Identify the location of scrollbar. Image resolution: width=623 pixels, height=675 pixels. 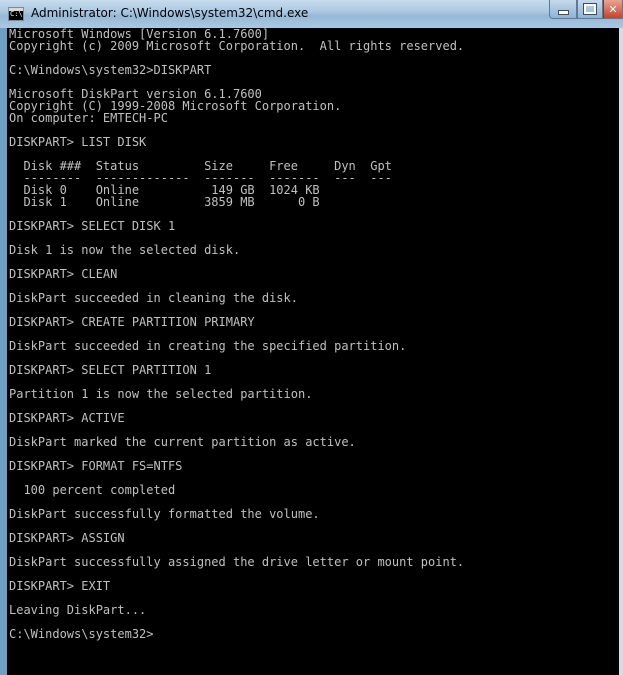
(621, 351).